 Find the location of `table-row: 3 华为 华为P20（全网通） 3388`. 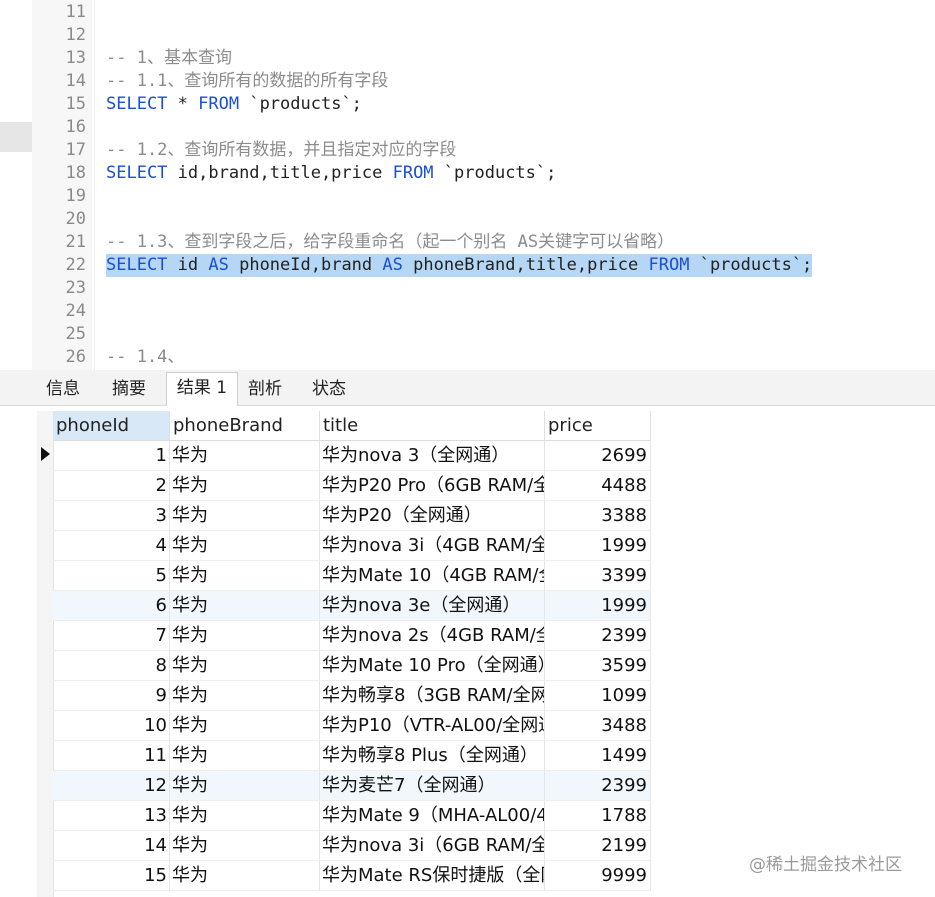

table-row: 3 华为 华为P20（全网通） 3388 is located at coordinates (352, 516).